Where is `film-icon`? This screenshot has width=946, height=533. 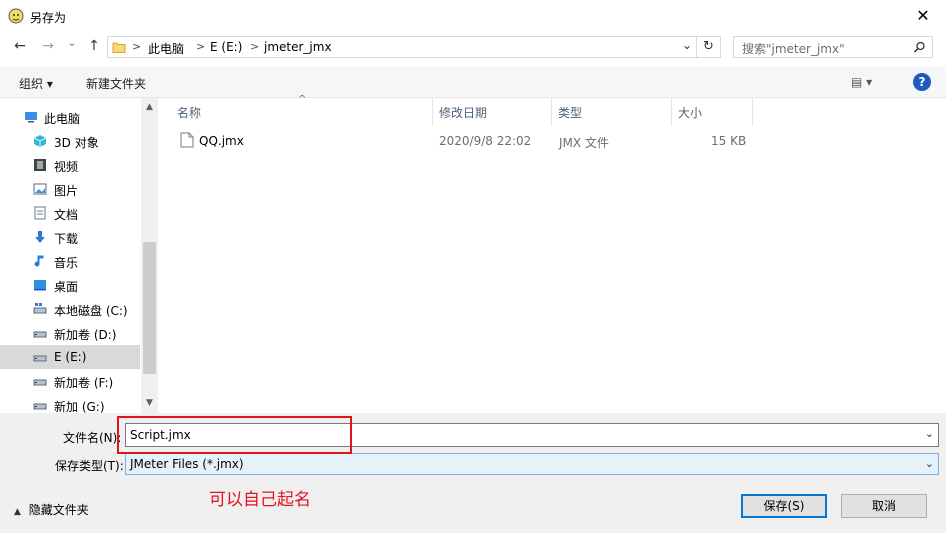
film-icon is located at coordinates (40, 165).